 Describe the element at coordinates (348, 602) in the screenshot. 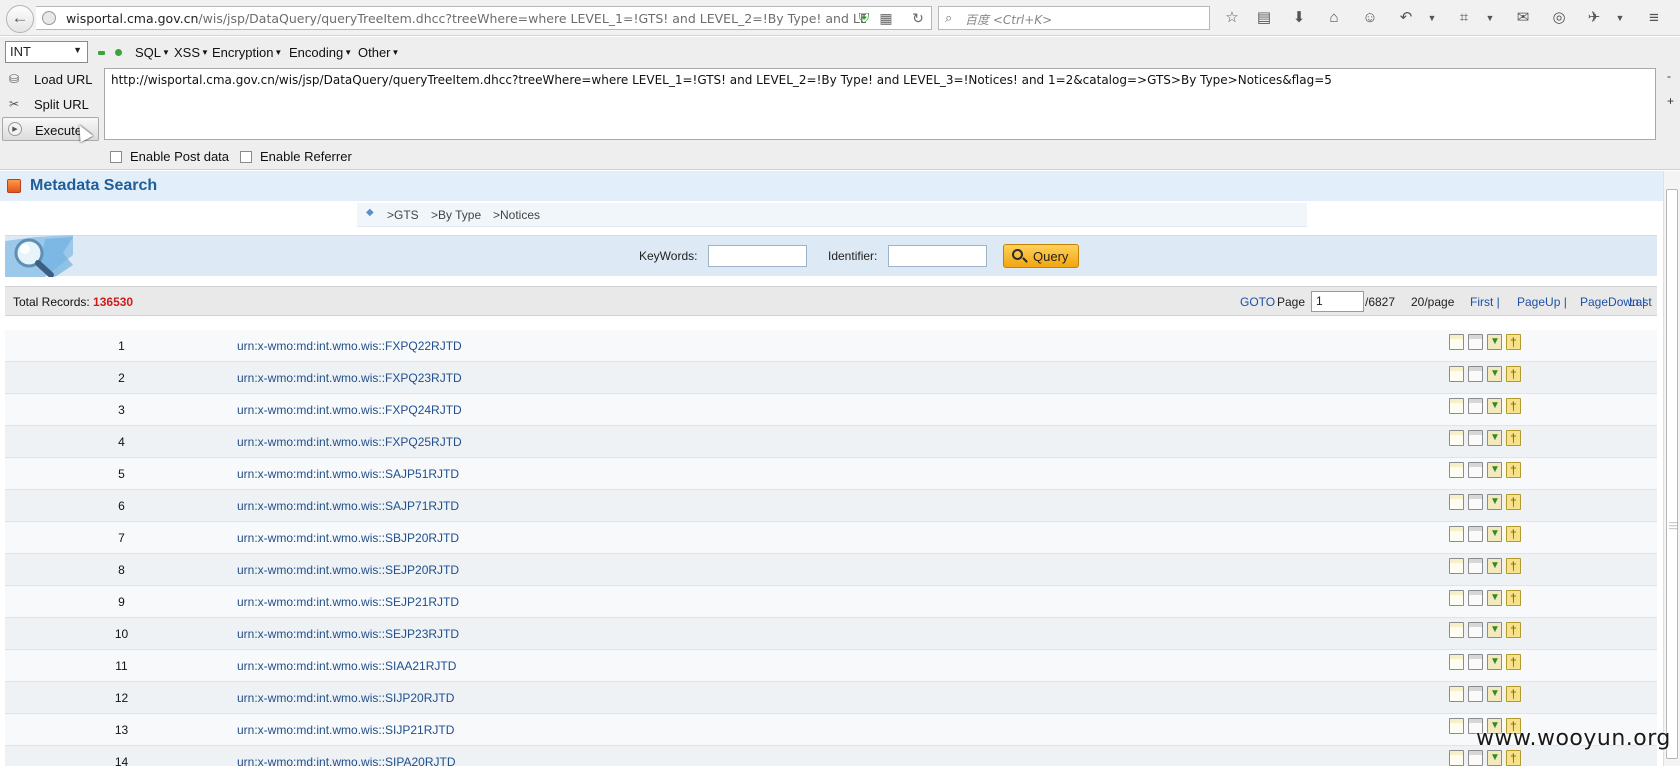

I see `record-link: urn:x-wmo:md:int.wmo.wis::SEJP21RJTD` at that location.